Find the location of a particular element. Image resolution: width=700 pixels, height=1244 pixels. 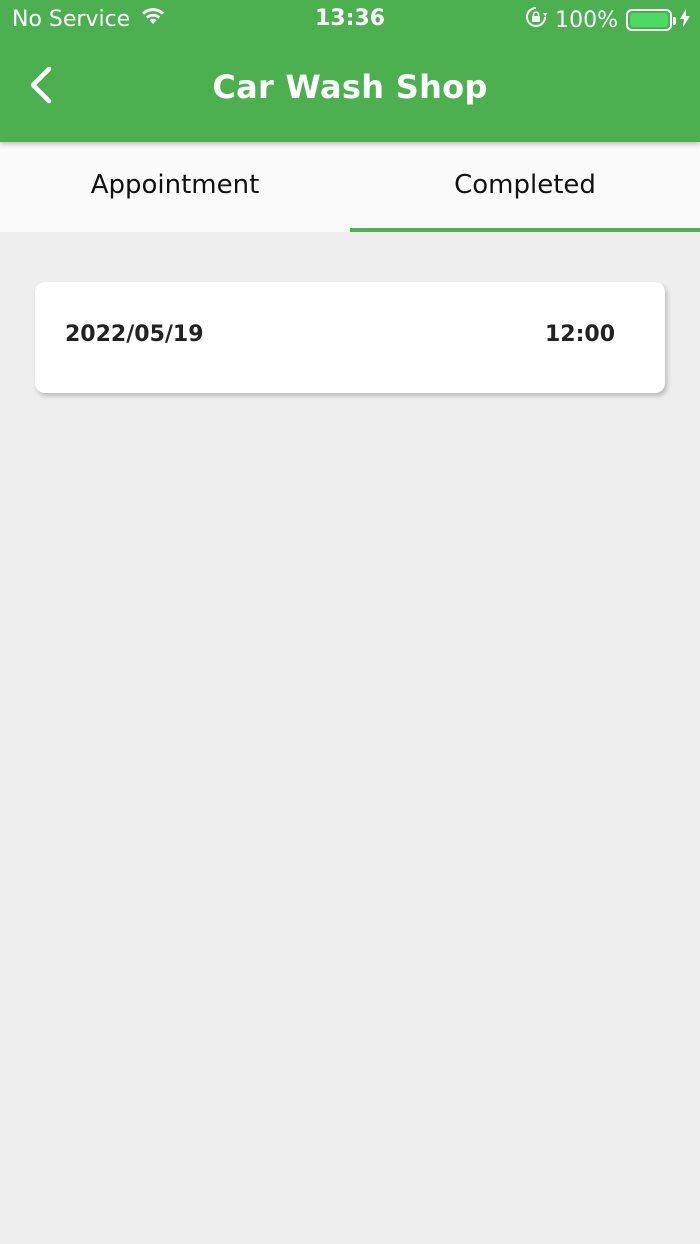

tab-appointment: Appointment is located at coordinates (175, 187).